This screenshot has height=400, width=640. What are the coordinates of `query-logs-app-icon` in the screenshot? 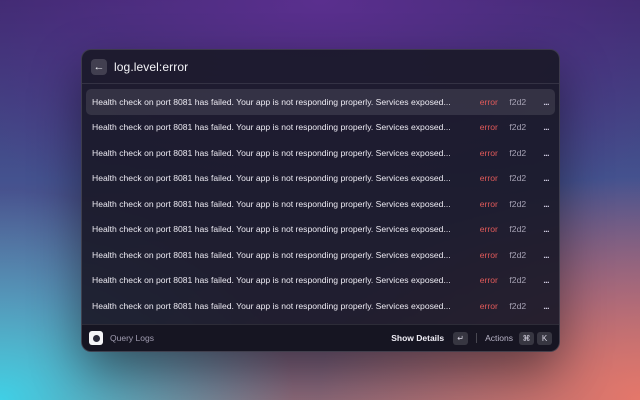 It's located at (96, 338).